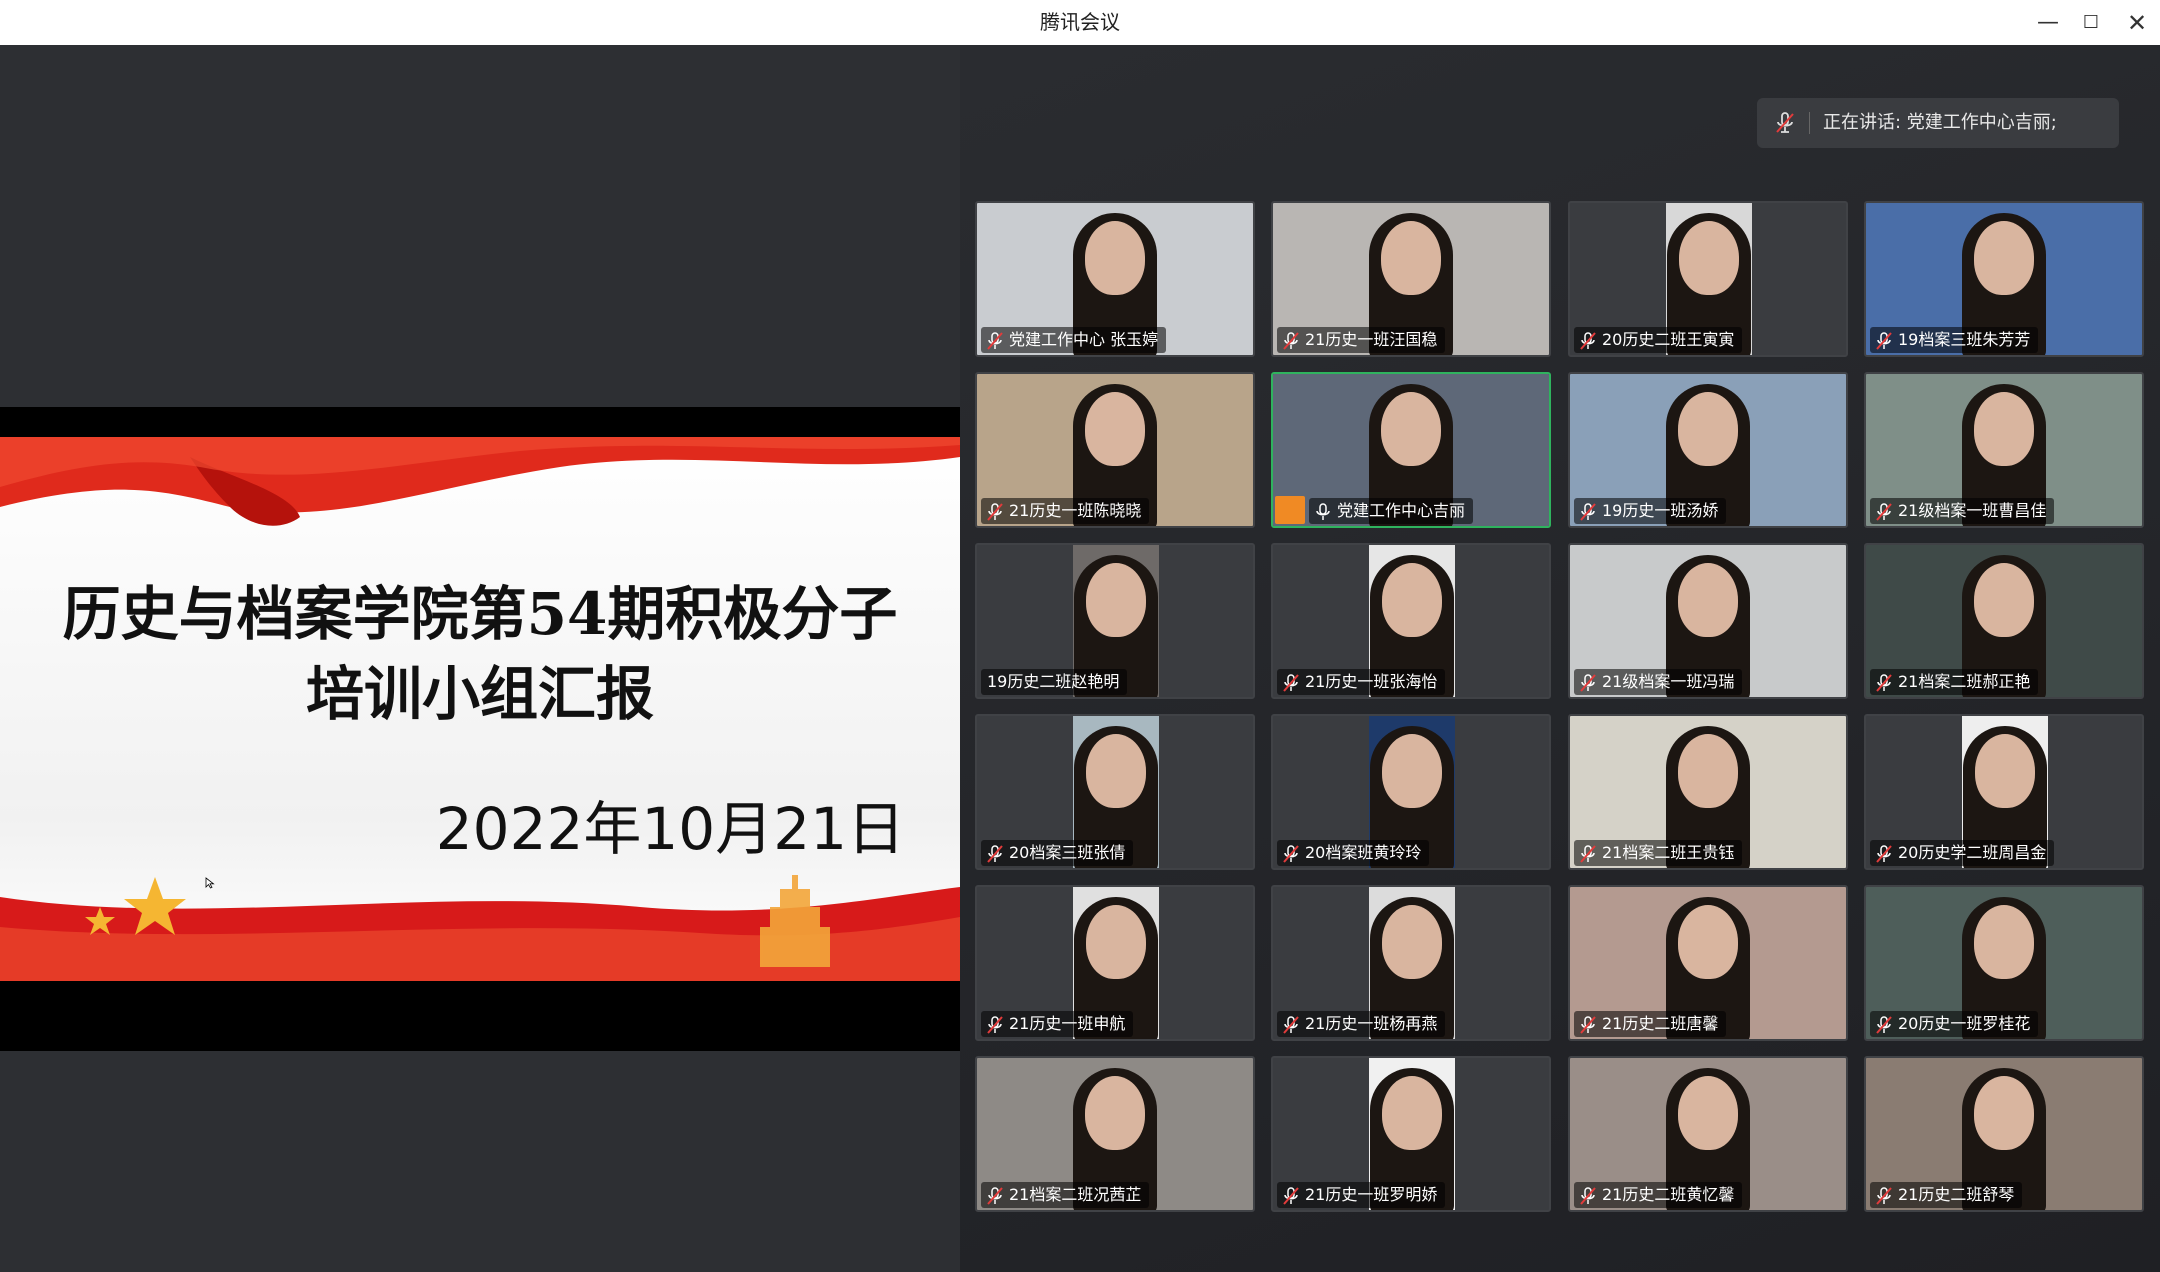  What do you see at coordinates (1411, 792) in the screenshot?
I see `participant-tile: 20档案班黄玲玲` at bounding box center [1411, 792].